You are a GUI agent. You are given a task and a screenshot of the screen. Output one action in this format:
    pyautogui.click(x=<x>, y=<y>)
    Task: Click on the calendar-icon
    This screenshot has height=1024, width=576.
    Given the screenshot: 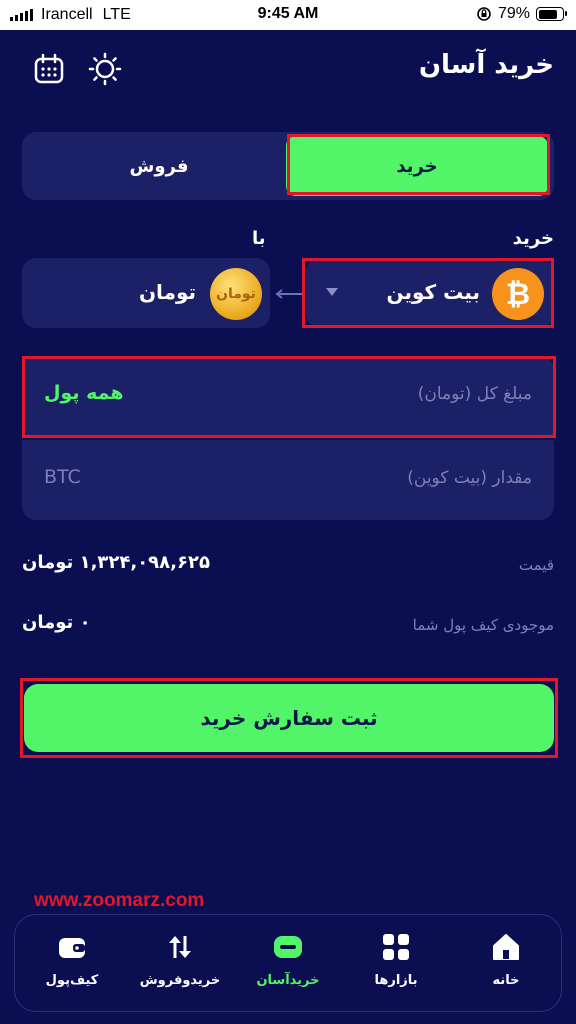 What is the action you would take?
    pyautogui.click(x=49, y=69)
    